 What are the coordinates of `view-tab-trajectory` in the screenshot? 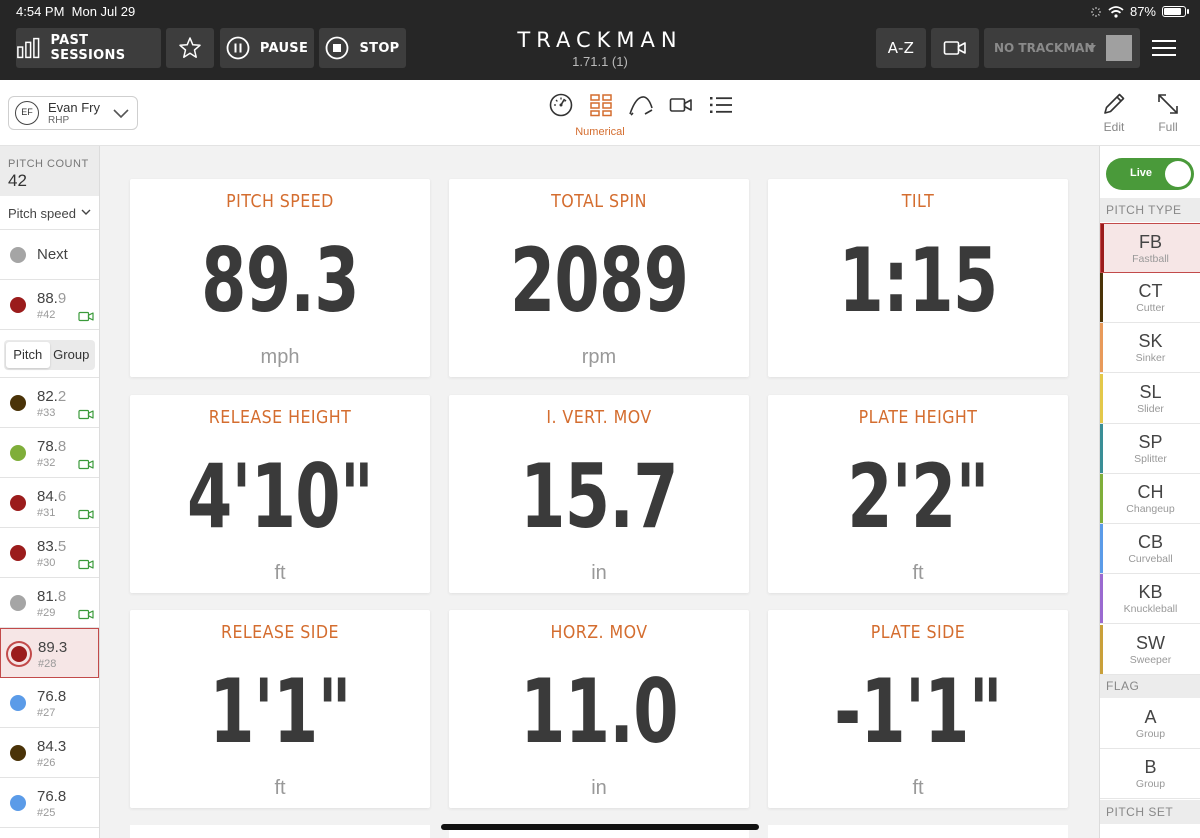 It's located at (641, 105).